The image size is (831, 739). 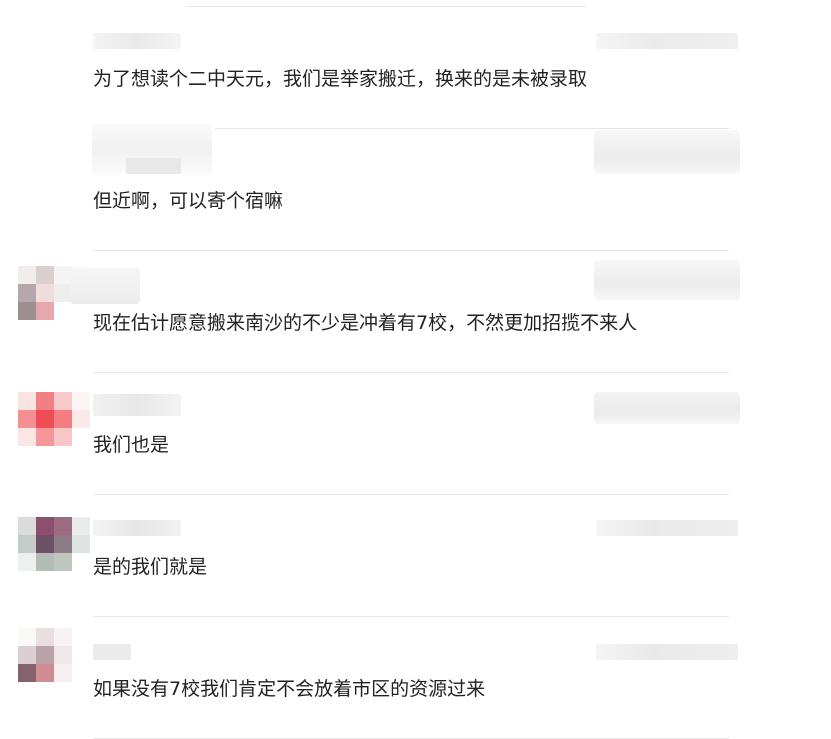 What do you see at coordinates (289, 689) in the screenshot?
I see `comment-text: 如果没有7校我们肯定不会放着市区的资源过来` at bounding box center [289, 689].